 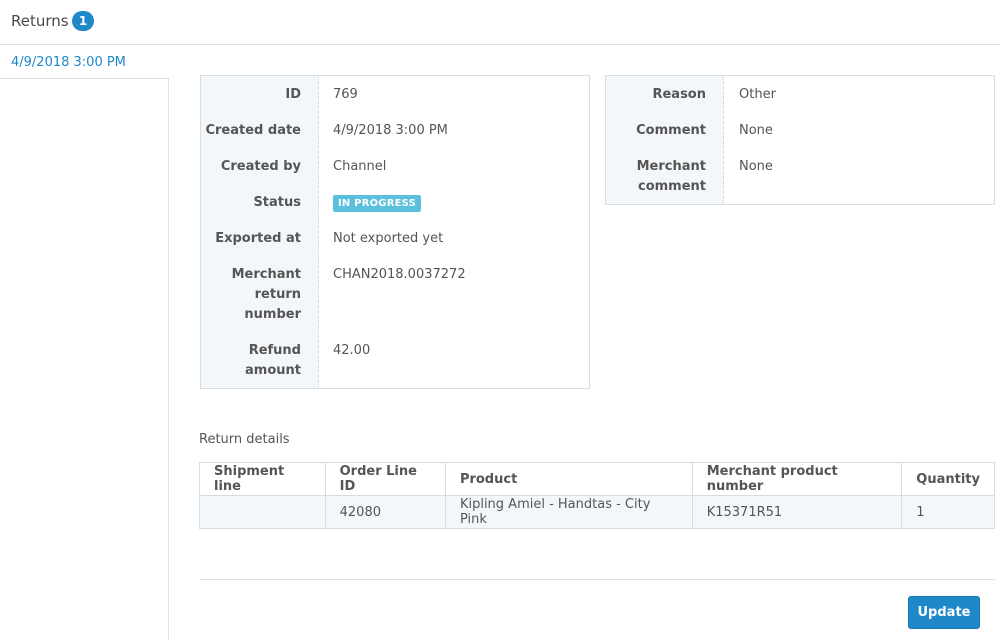 What do you see at coordinates (277, 294) in the screenshot?
I see `merchant-return-number-label-line2: return` at bounding box center [277, 294].